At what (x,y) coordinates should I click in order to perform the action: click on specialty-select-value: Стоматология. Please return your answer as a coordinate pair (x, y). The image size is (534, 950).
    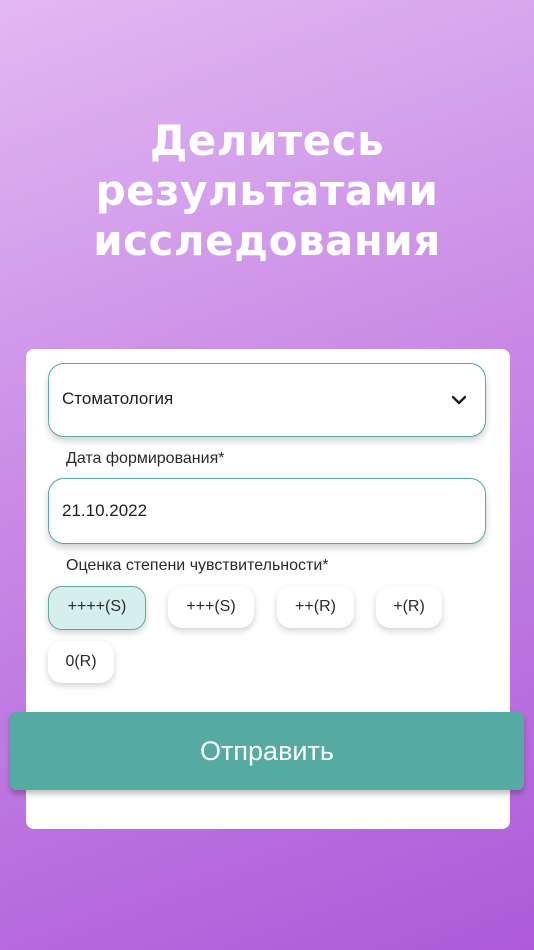
    Looking at the image, I should click on (118, 398).